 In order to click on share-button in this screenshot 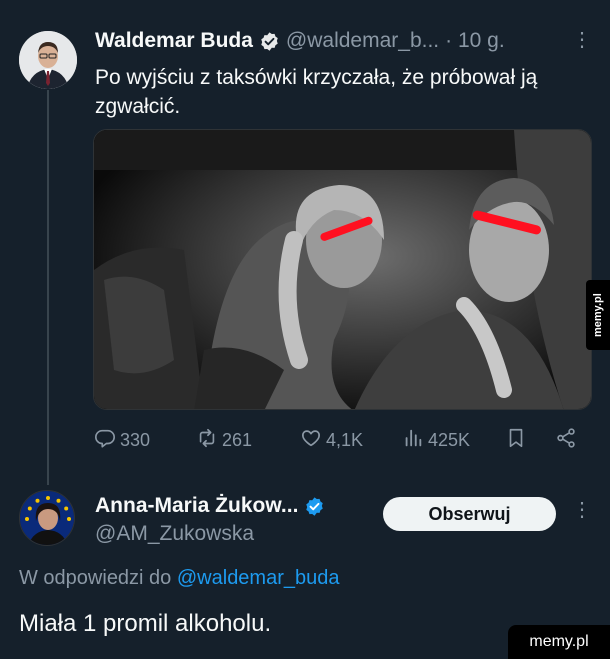, I will do `click(566, 440)`.